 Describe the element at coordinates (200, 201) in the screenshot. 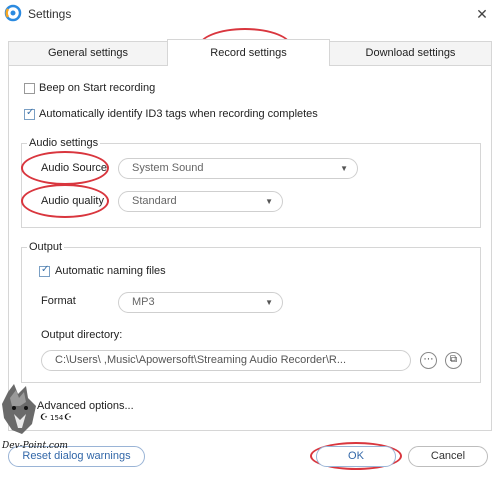

I see `audio-quality-select: Standard ▼` at that location.